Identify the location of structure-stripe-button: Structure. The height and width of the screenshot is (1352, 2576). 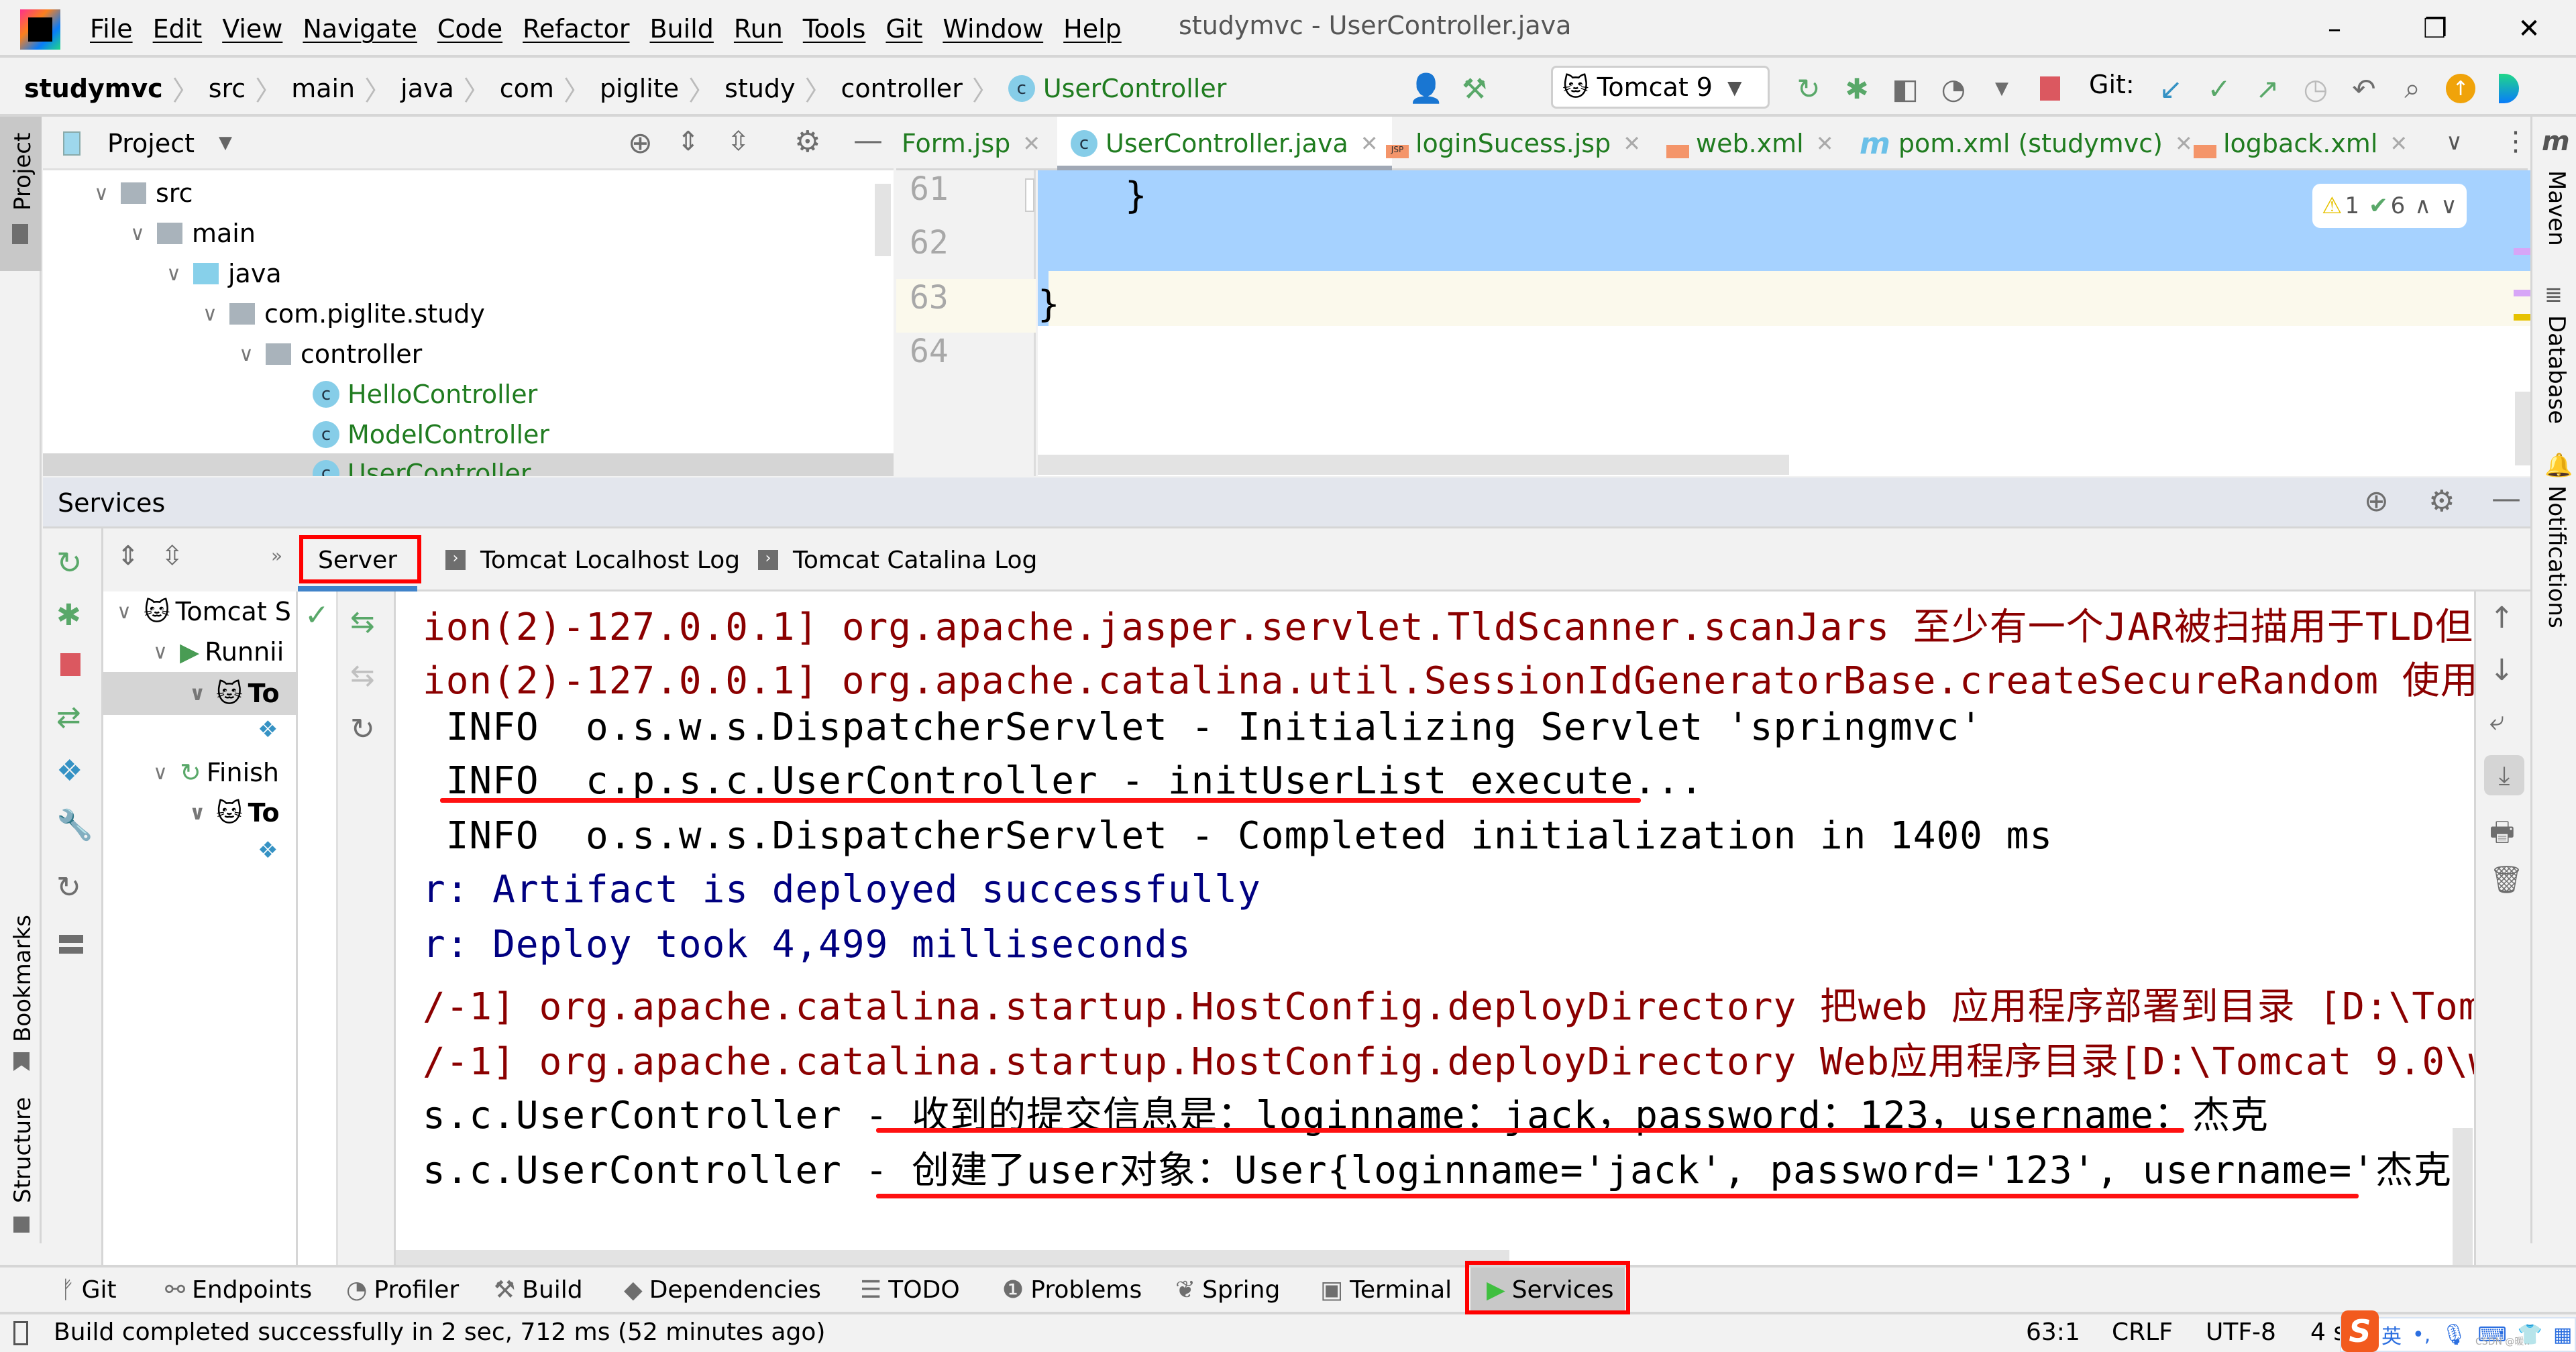
(22, 1150).